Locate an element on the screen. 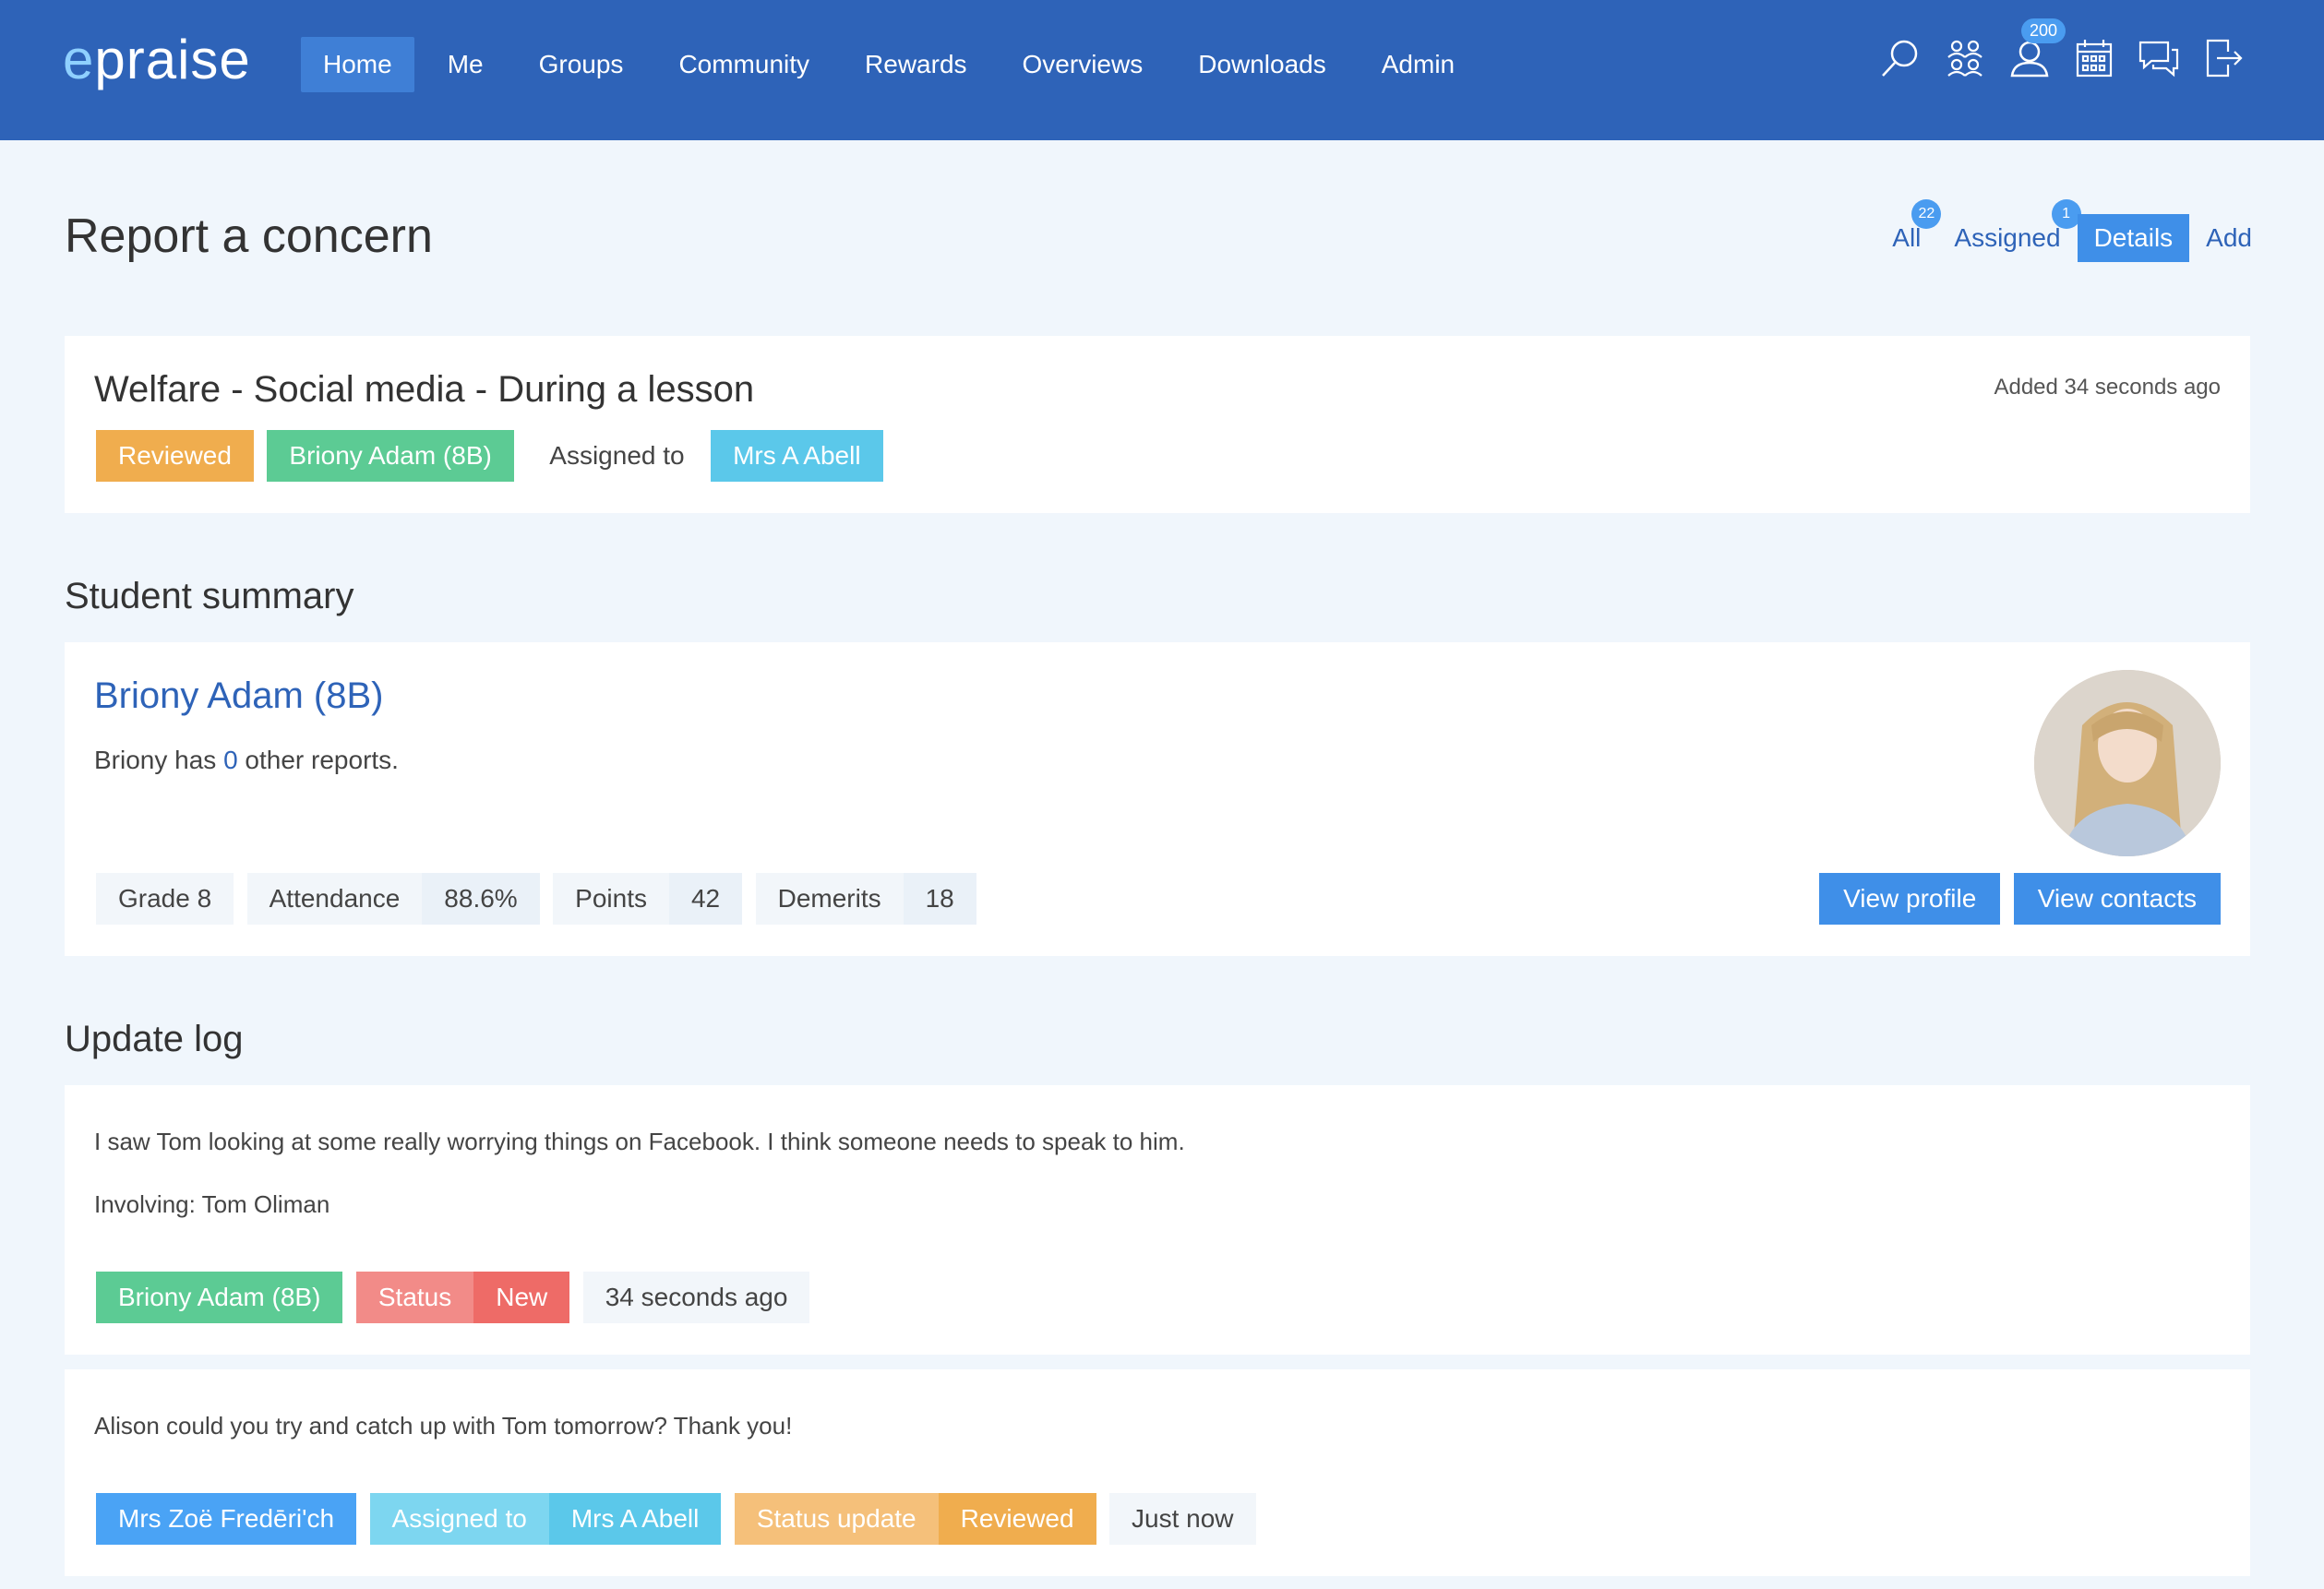  header-icons: 200 is located at coordinates (2062, 48).